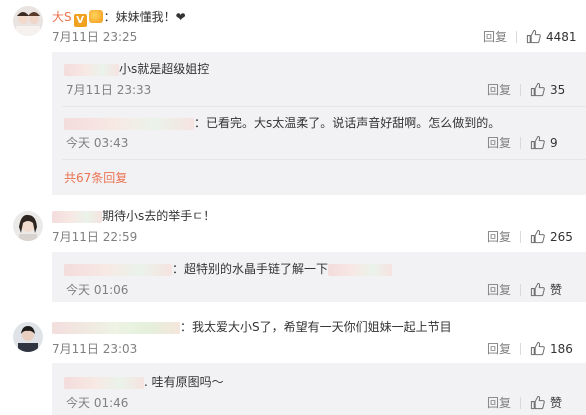 This screenshot has width=586, height=415. Describe the element at coordinates (97, 290) in the screenshot. I see `timestamp: 今天 01:06` at that location.